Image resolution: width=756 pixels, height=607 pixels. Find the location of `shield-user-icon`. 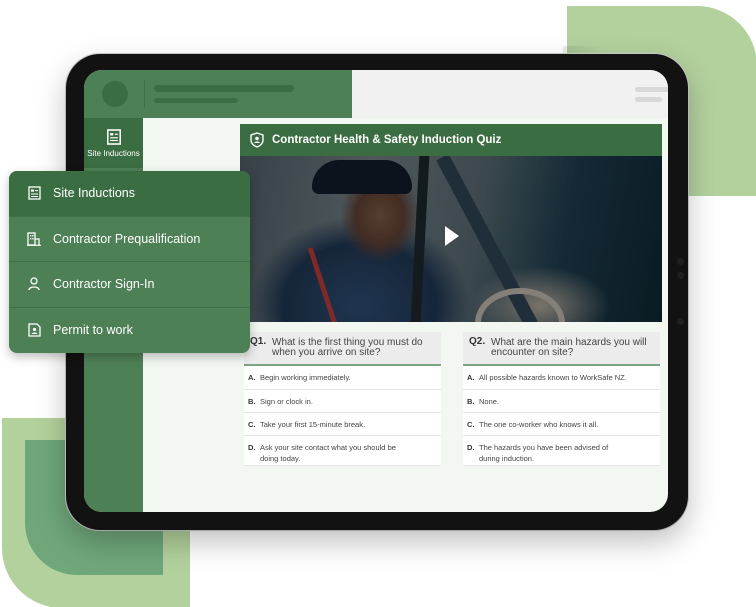

shield-user-icon is located at coordinates (257, 140).